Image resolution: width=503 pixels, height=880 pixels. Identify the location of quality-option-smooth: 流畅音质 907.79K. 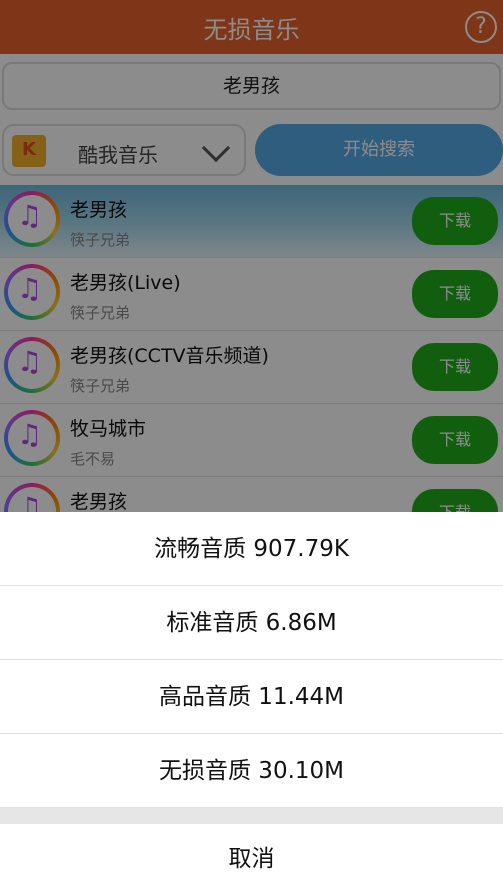
(251, 549).